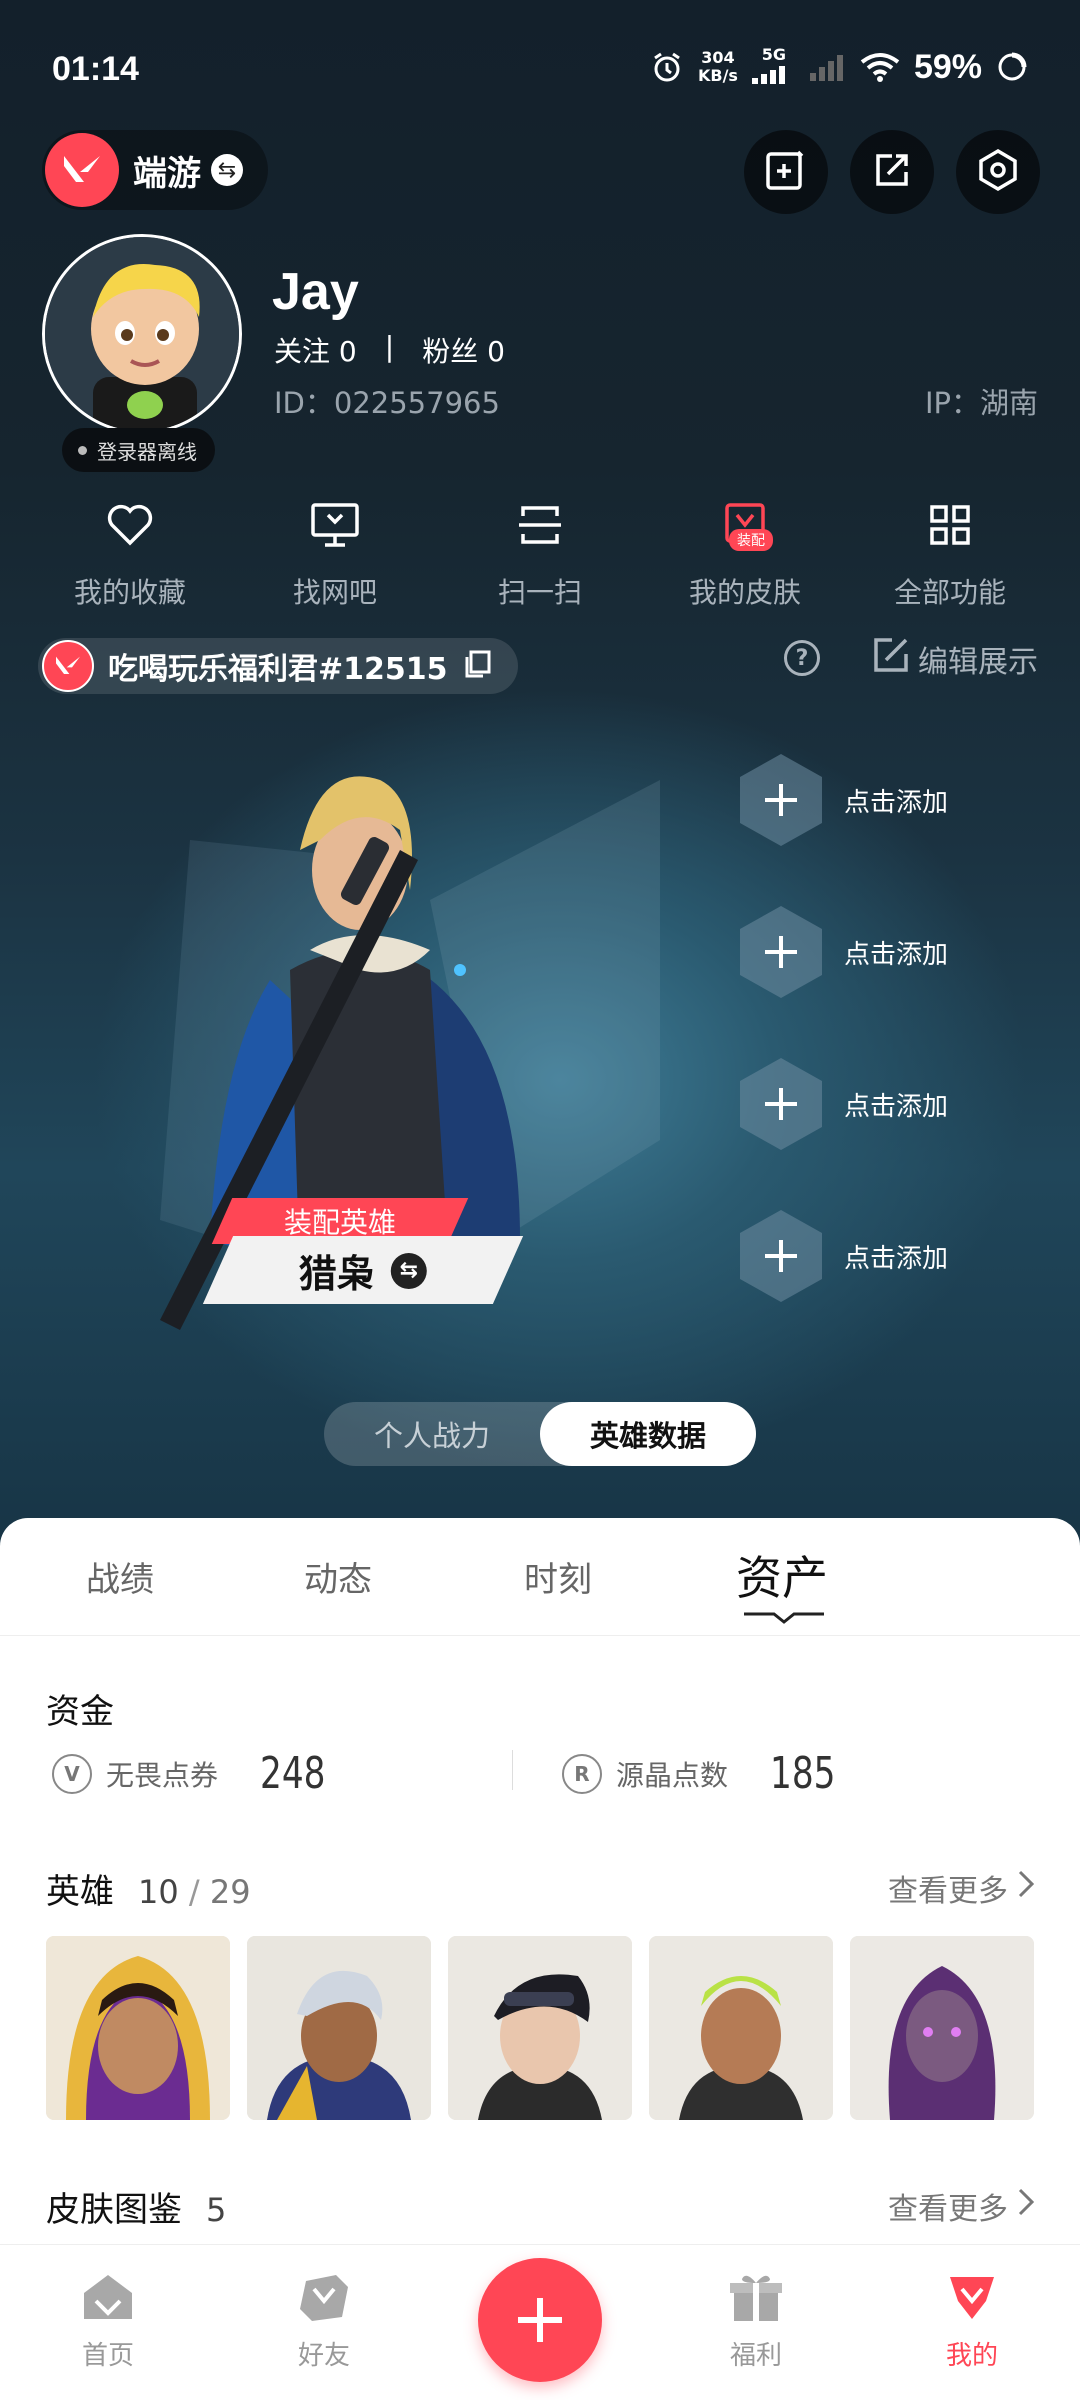  I want to click on copy-icon, so click(477, 666).